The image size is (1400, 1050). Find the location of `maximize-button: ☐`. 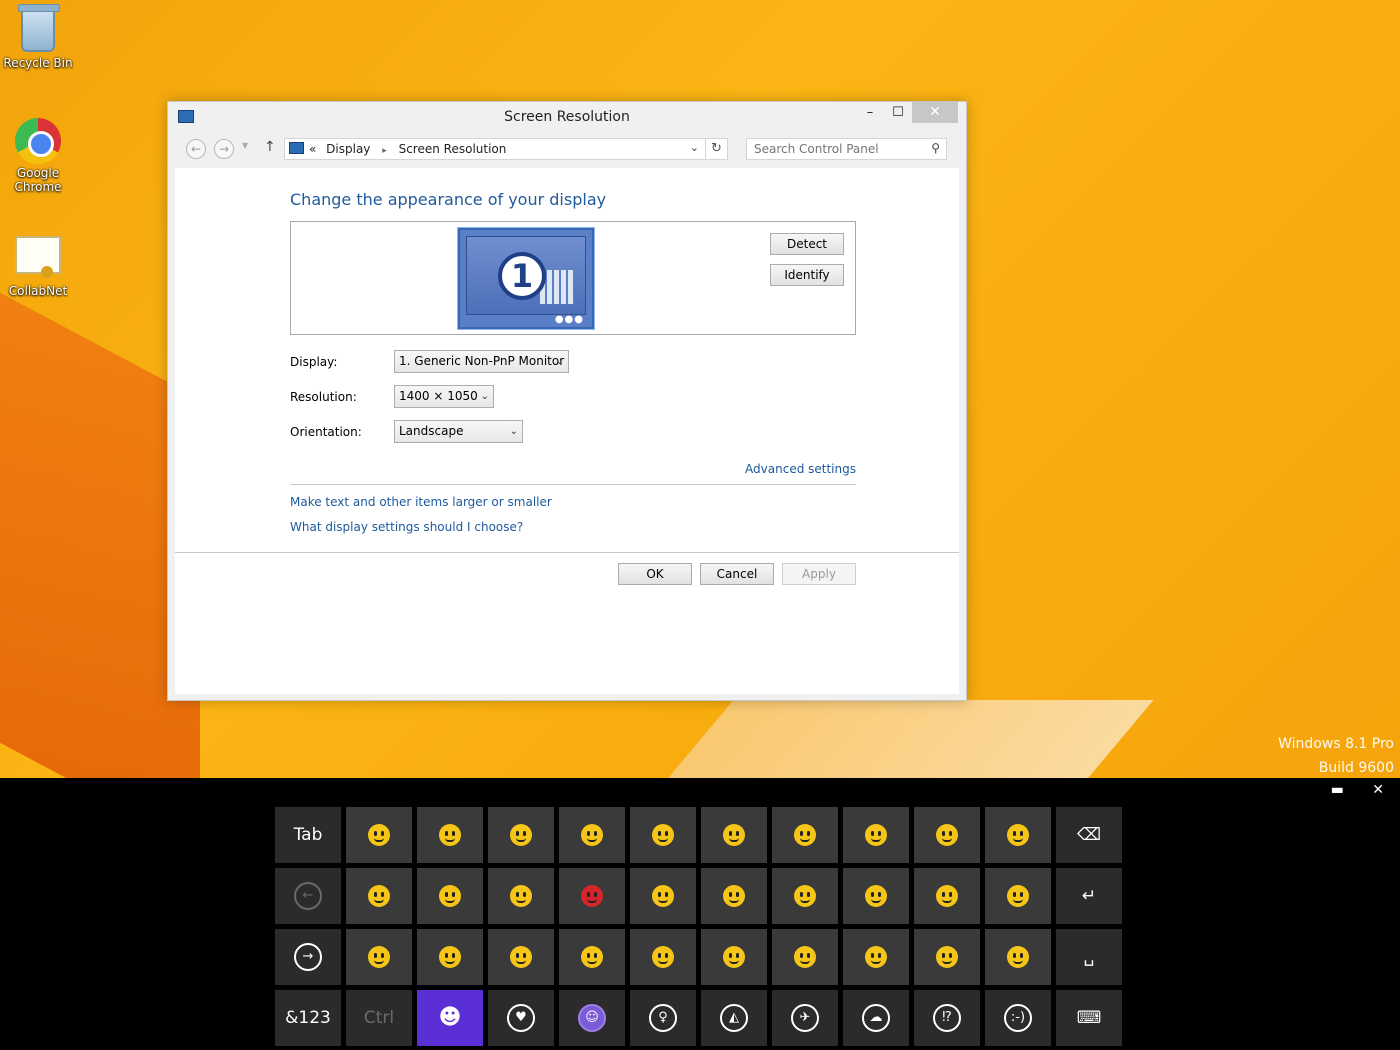

maximize-button: ☐ is located at coordinates (898, 112).